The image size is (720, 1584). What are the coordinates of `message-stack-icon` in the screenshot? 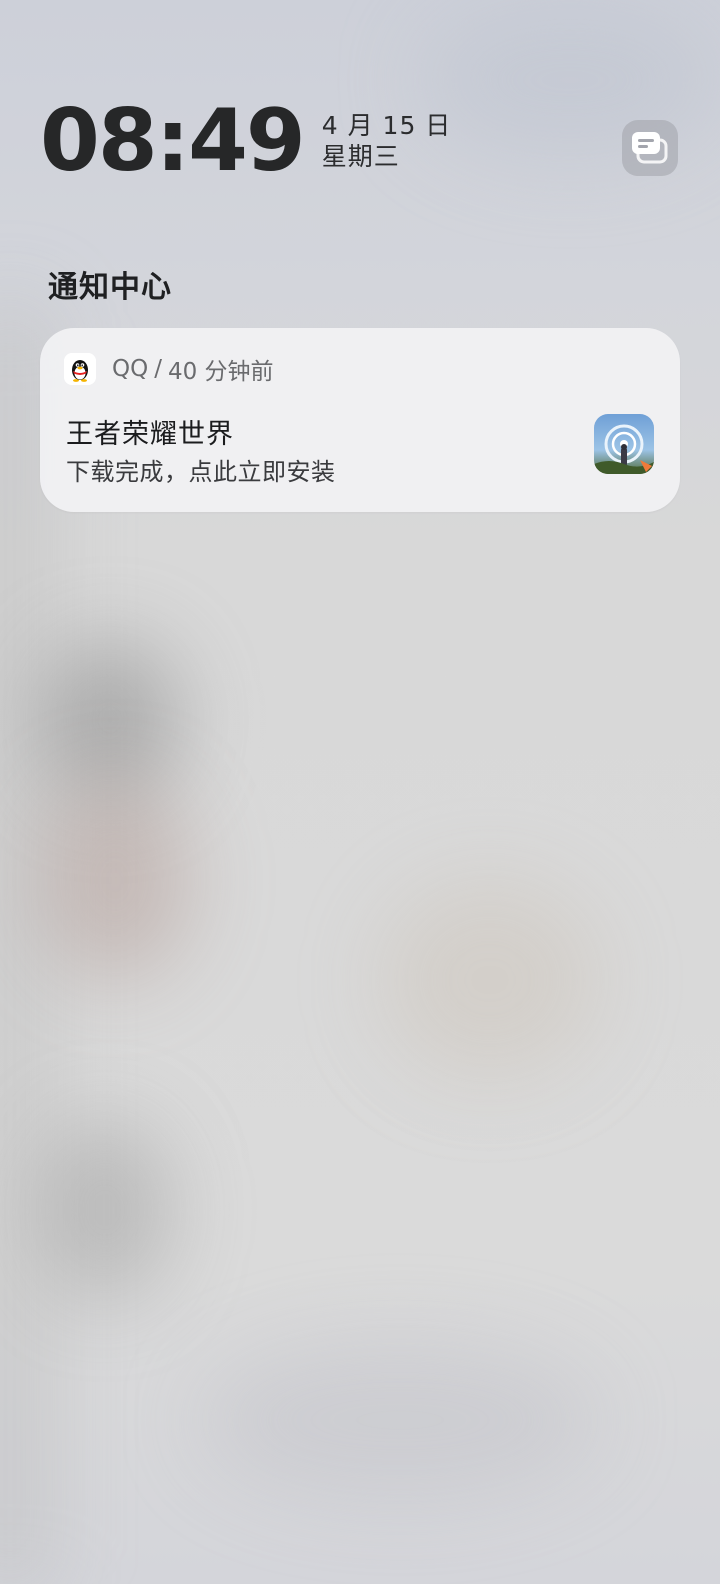 It's located at (650, 148).